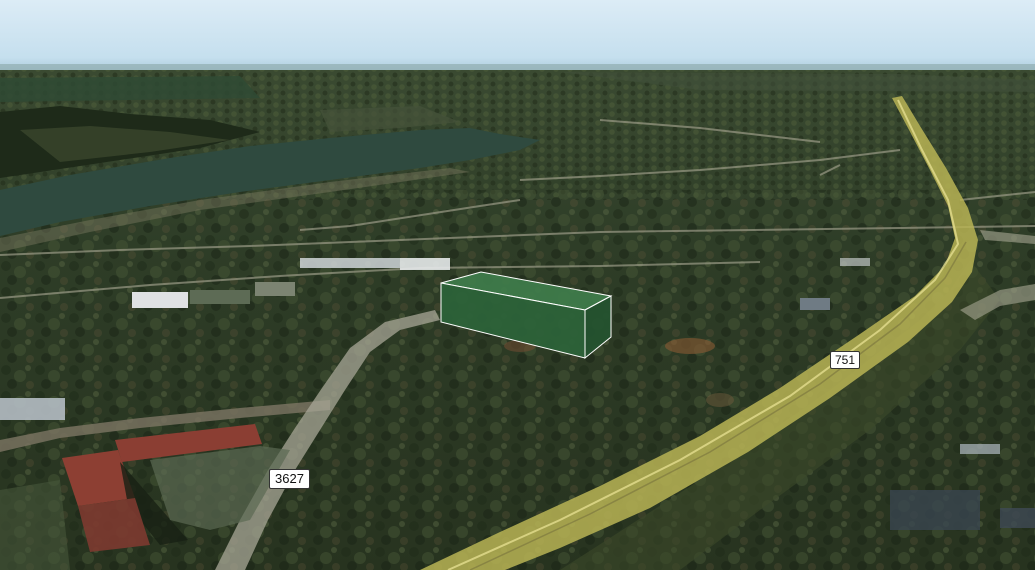 The height and width of the screenshot is (570, 1035). Describe the element at coordinates (289, 479) in the screenshot. I see `road-3627-shield: 3627` at that location.